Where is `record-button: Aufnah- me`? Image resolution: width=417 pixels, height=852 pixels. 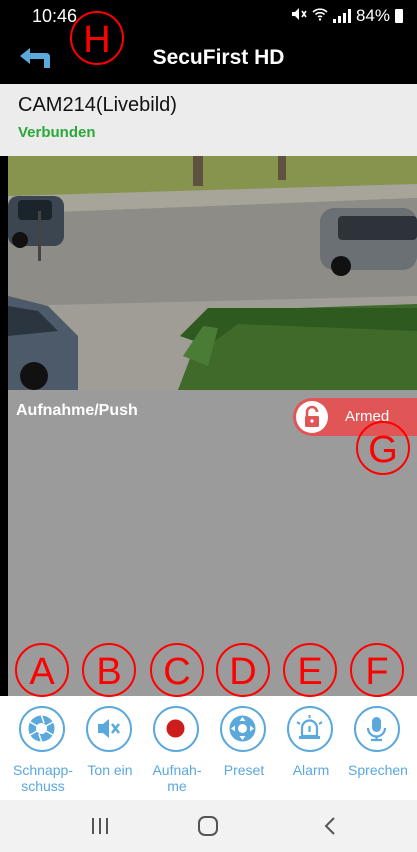
record-button: Aufnah- me is located at coordinates (177, 748).